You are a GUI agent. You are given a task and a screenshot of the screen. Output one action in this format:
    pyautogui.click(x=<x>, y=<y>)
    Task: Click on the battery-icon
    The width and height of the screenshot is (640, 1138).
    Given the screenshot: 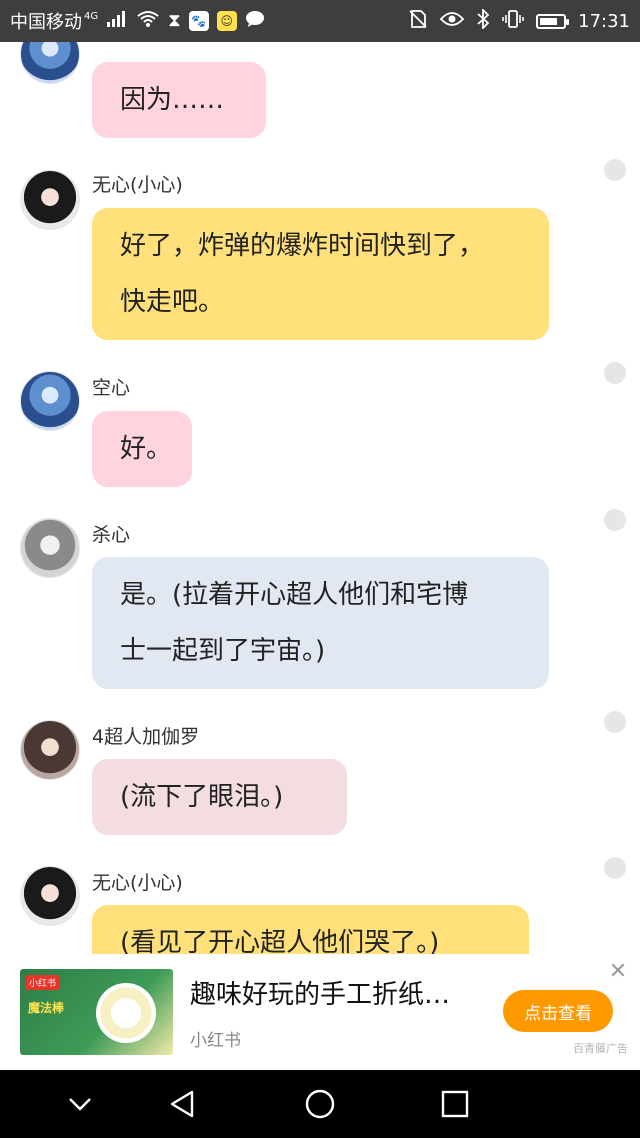 What is the action you would take?
    pyautogui.click(x=553, y=21)
    